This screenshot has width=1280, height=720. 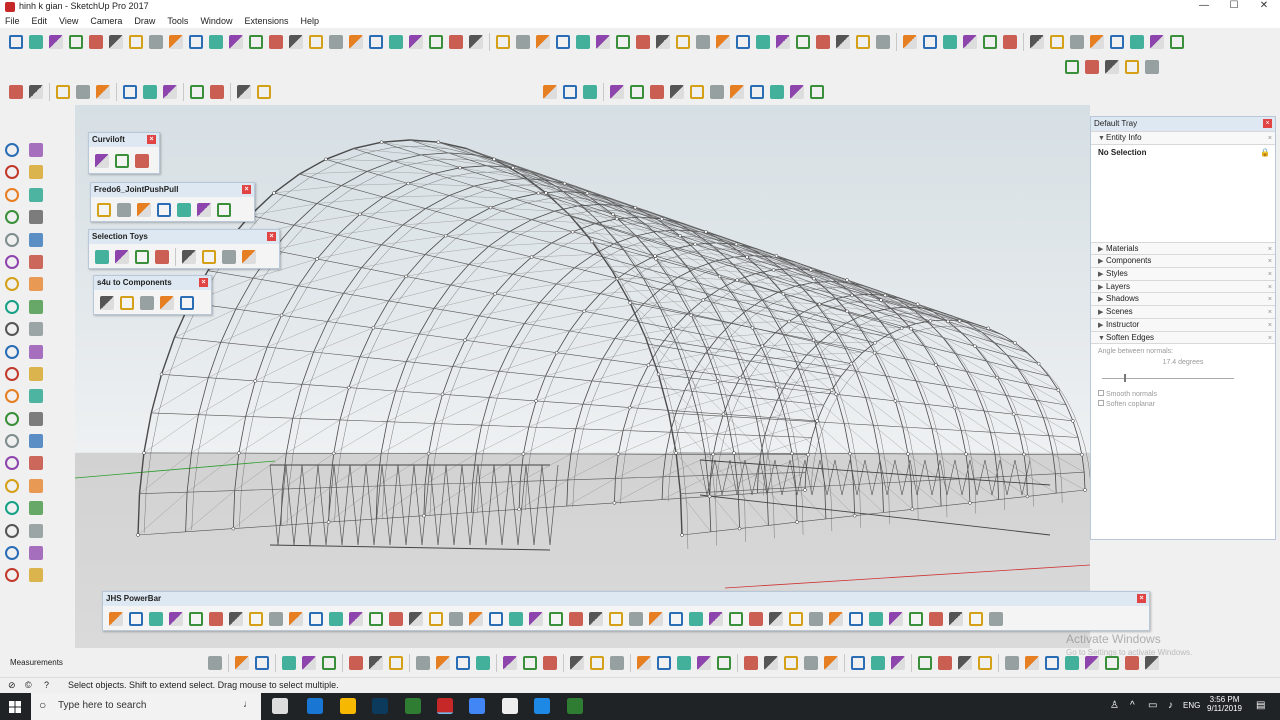 I want to click on network-icon: ▭, so click(x=1152, y=705).